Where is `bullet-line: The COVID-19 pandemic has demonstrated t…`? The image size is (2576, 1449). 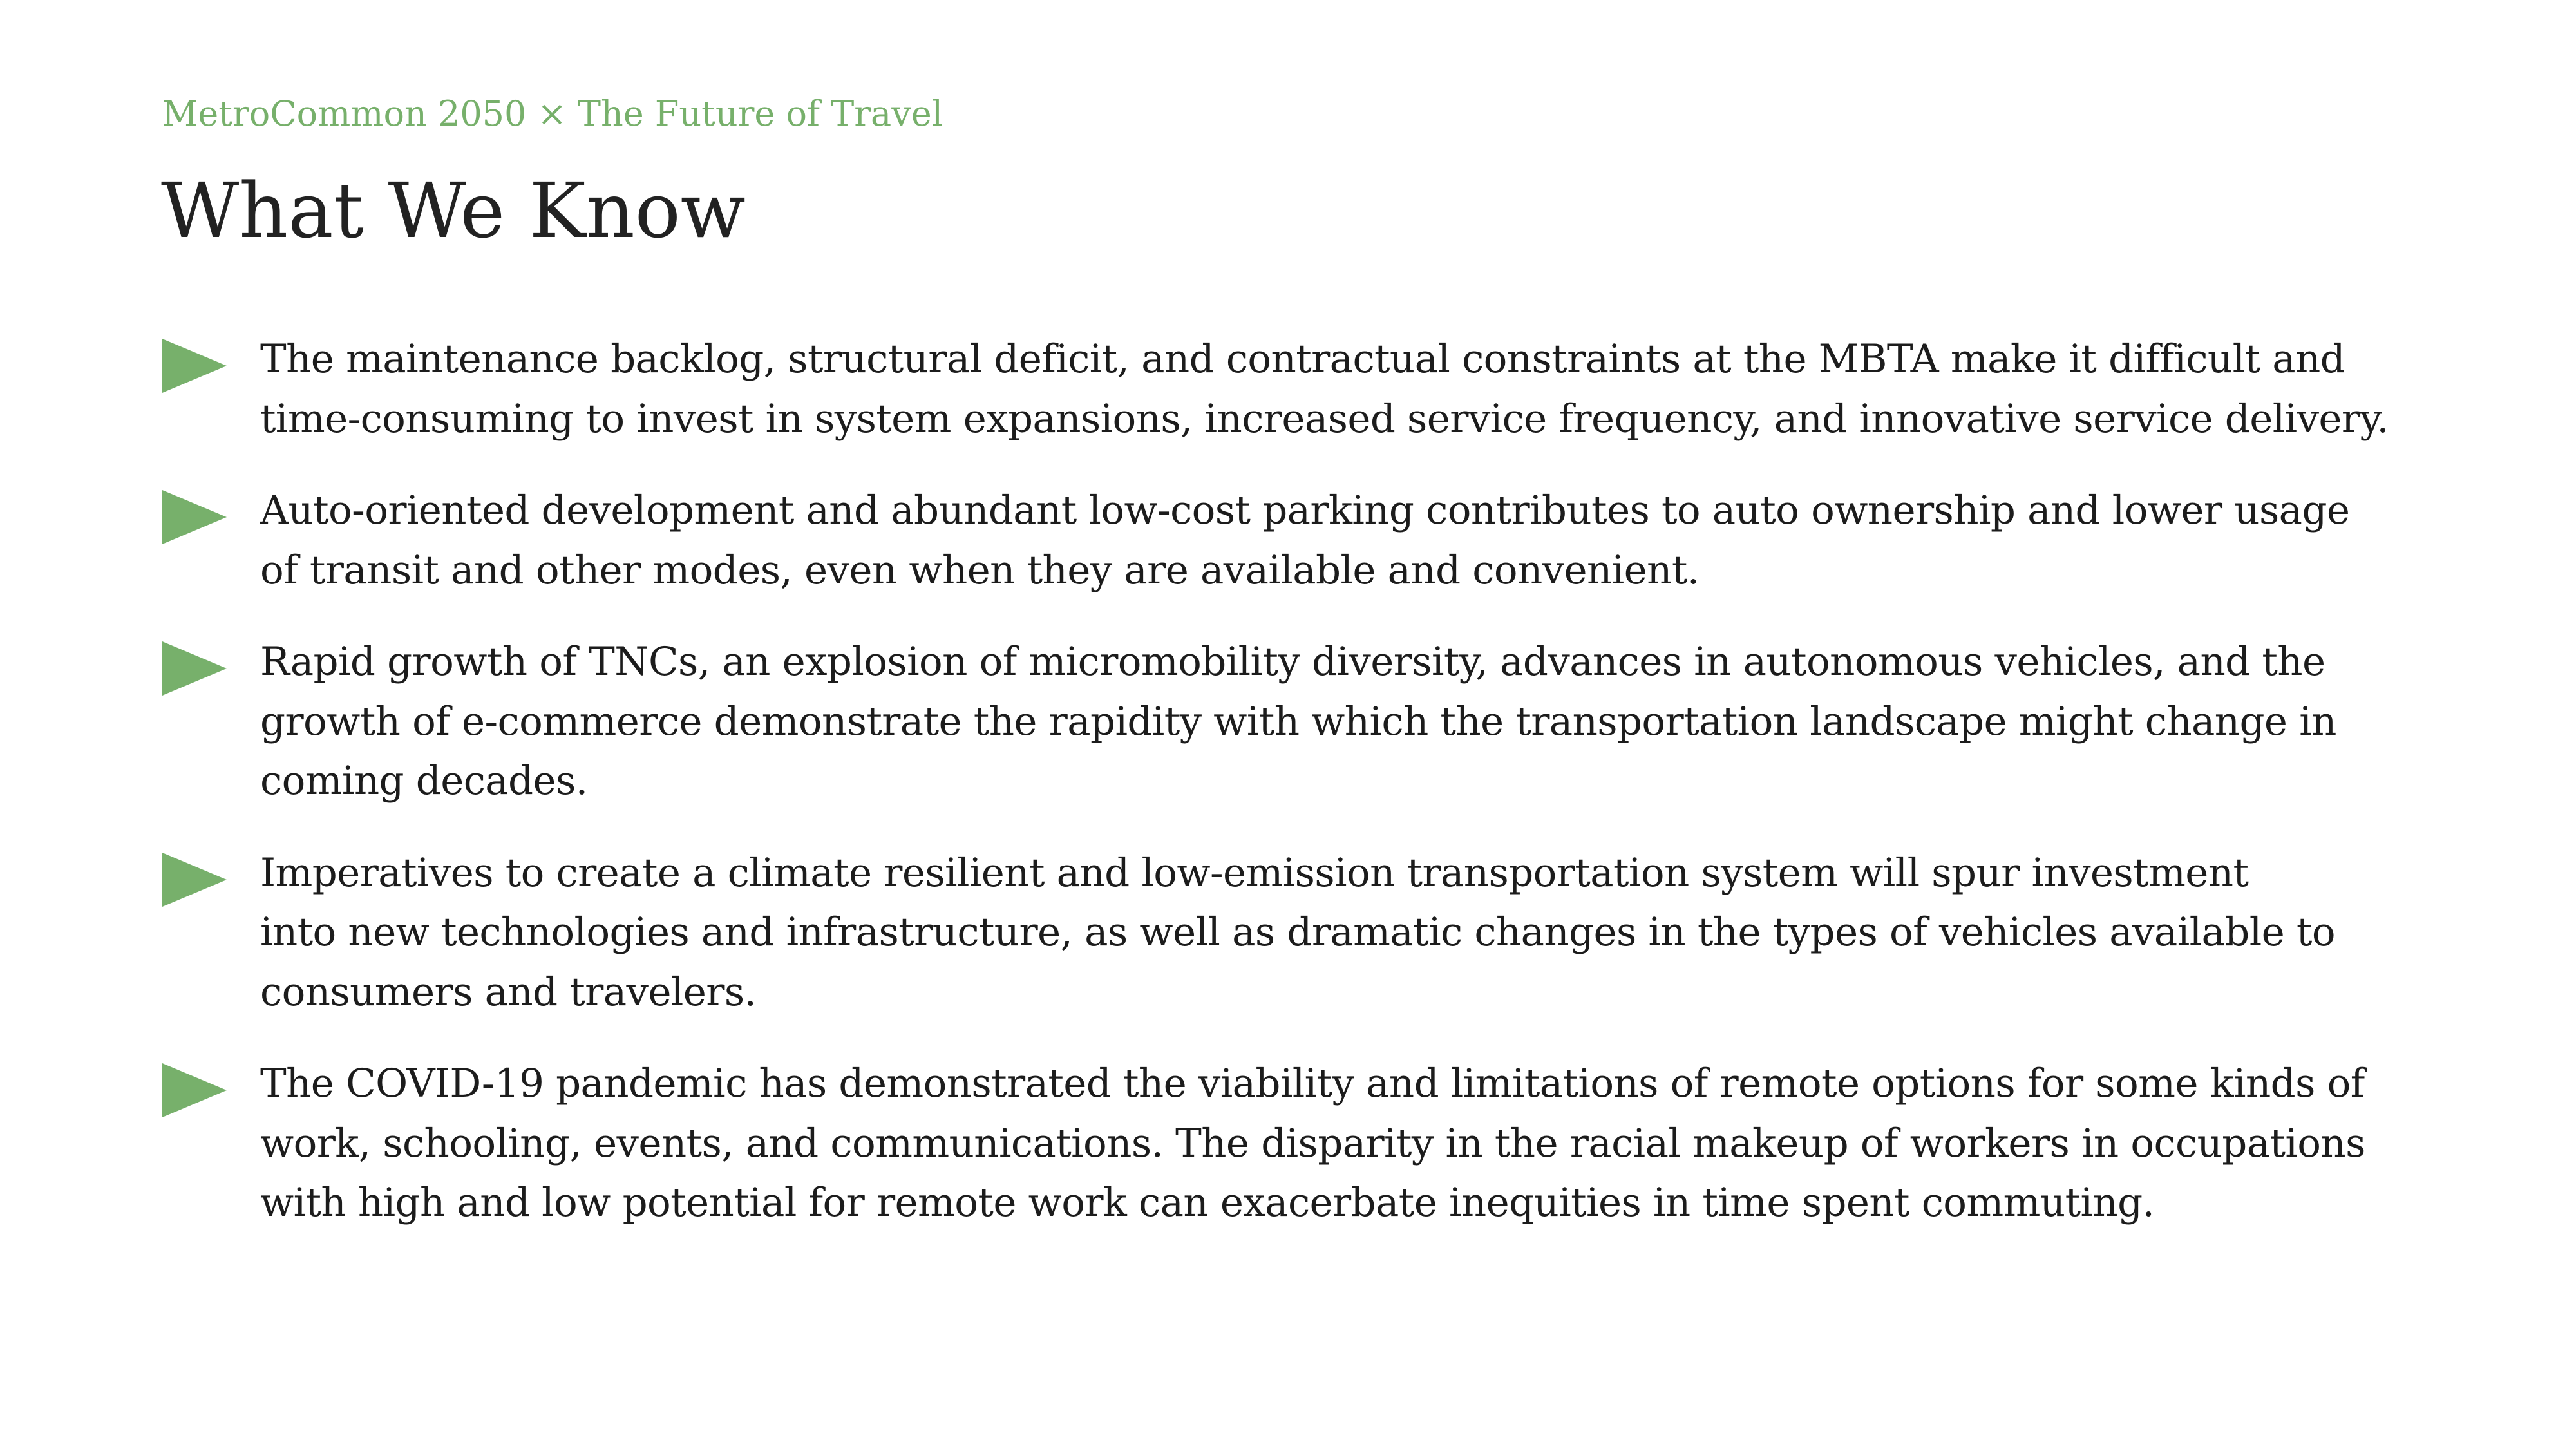
bullet-line: The COVID-19 pandemic has demonstrated t… is located at coordinates (1313, 1083).